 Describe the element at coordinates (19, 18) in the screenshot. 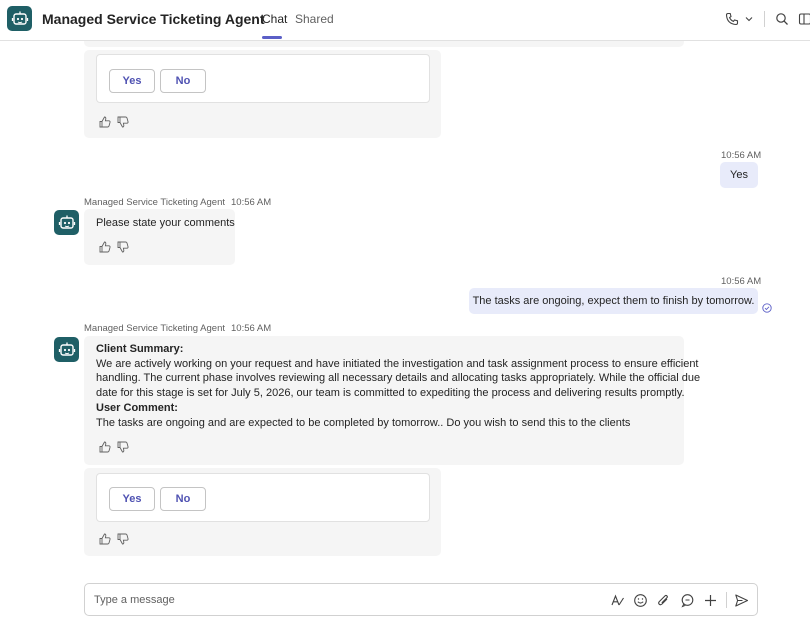

I see `bot-app-icon` at that location.